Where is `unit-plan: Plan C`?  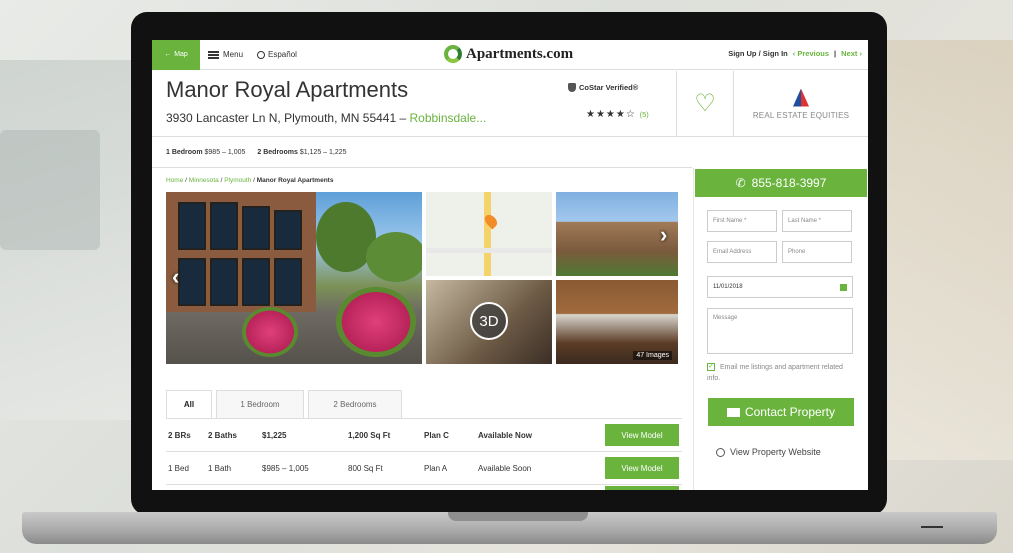 unit-plan: Plan C is located at coordinates (436, 435).